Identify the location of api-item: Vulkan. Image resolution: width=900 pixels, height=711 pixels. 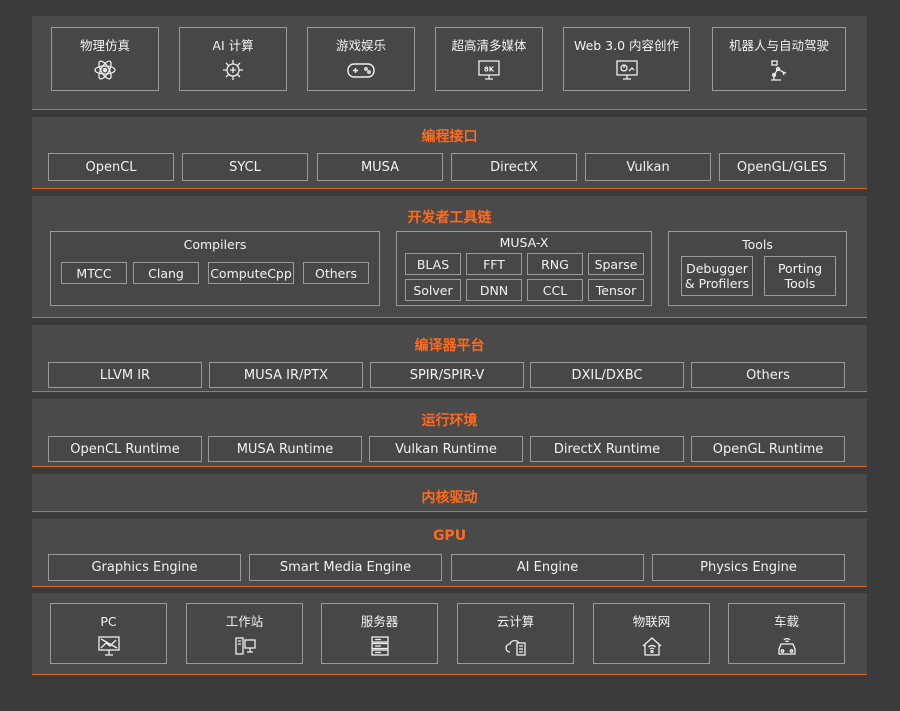
(648, 167).